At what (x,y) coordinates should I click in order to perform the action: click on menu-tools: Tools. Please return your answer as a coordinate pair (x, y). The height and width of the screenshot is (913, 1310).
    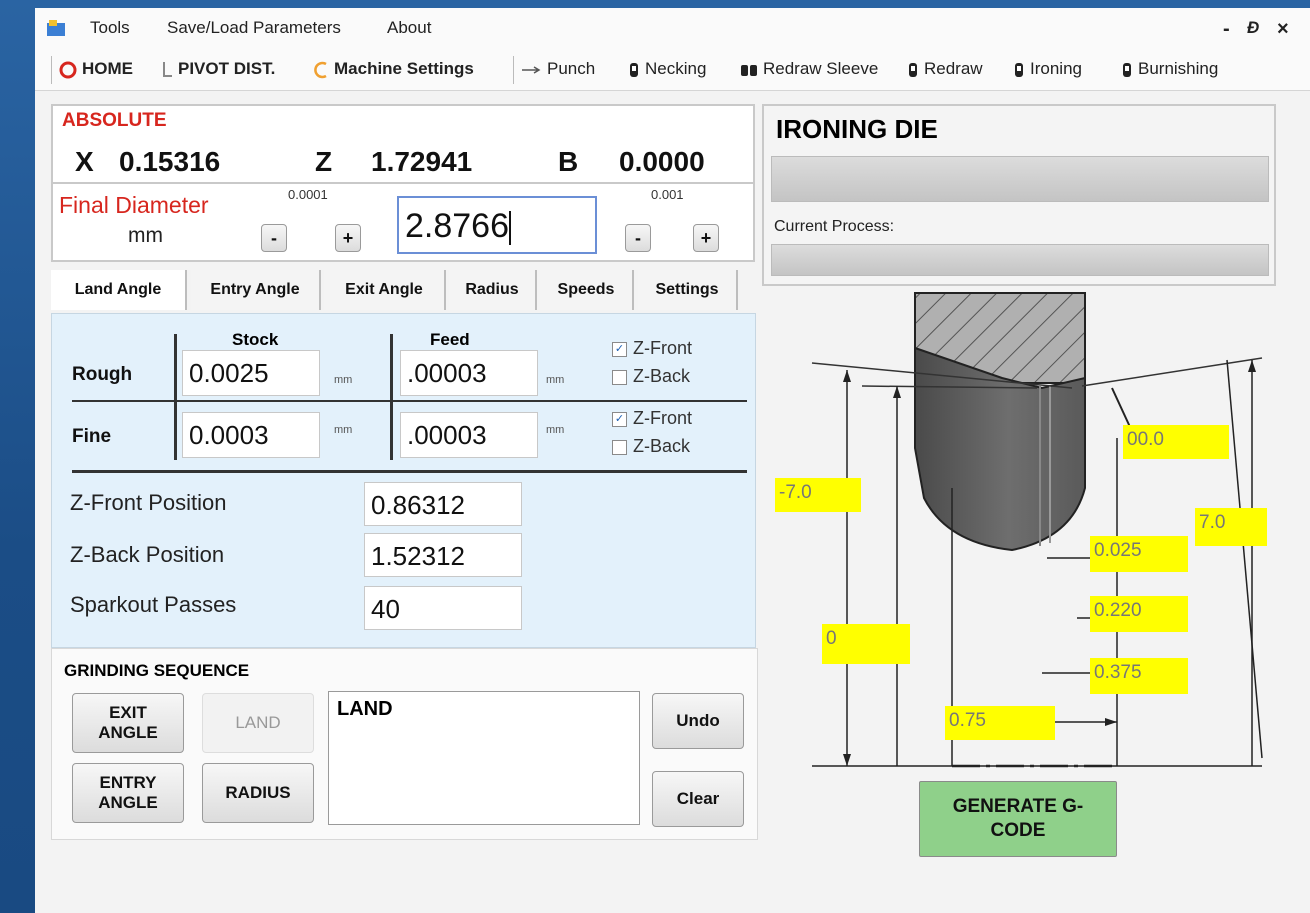
    Looking at the image, I should click on (110, 28).